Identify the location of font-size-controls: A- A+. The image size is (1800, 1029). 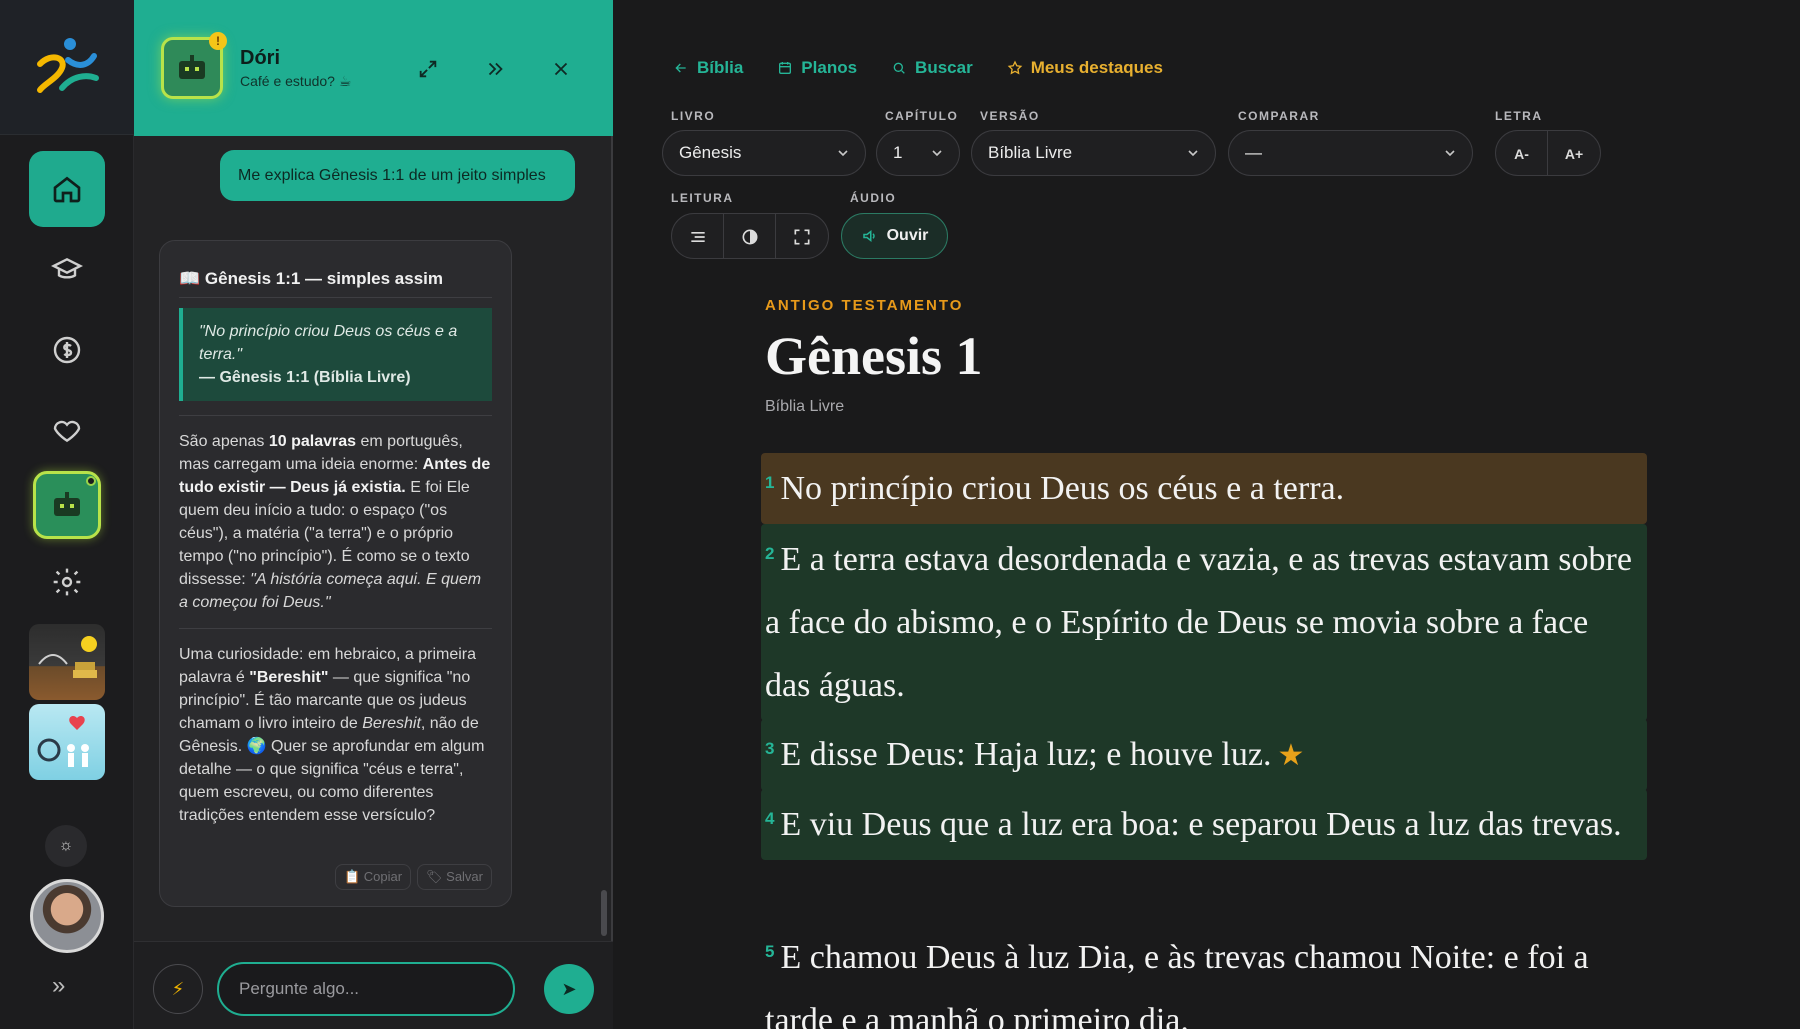
(1548, 153).